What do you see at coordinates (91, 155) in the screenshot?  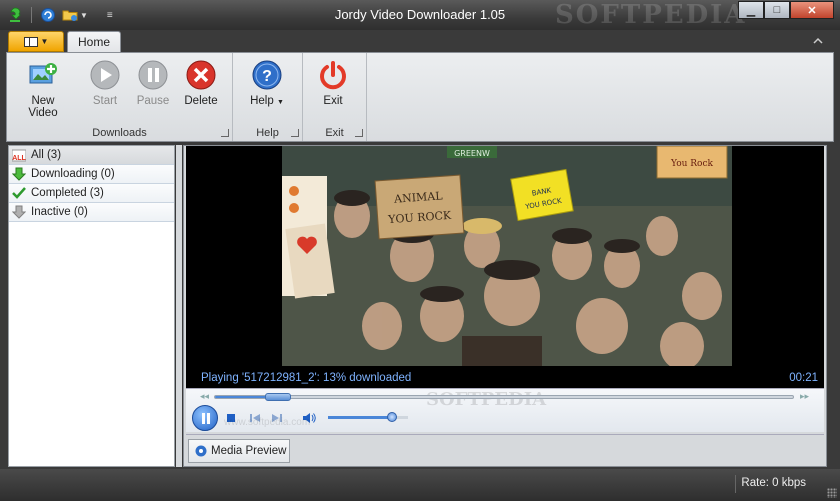 I see `category-all: ALL All (3)` at bounding box center [91, 155].